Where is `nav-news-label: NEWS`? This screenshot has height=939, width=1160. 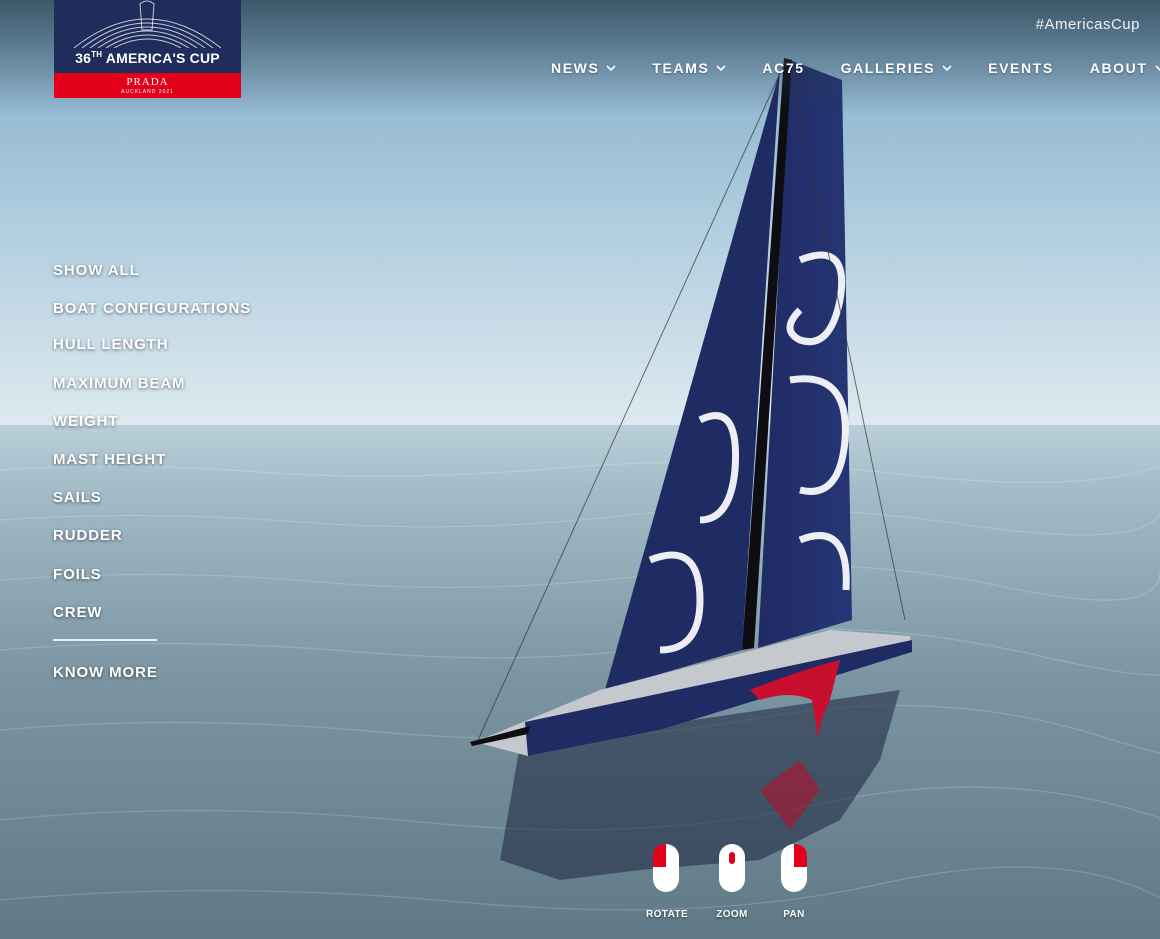 nav-news-label: NEWS is located at coordinates (575, 68).